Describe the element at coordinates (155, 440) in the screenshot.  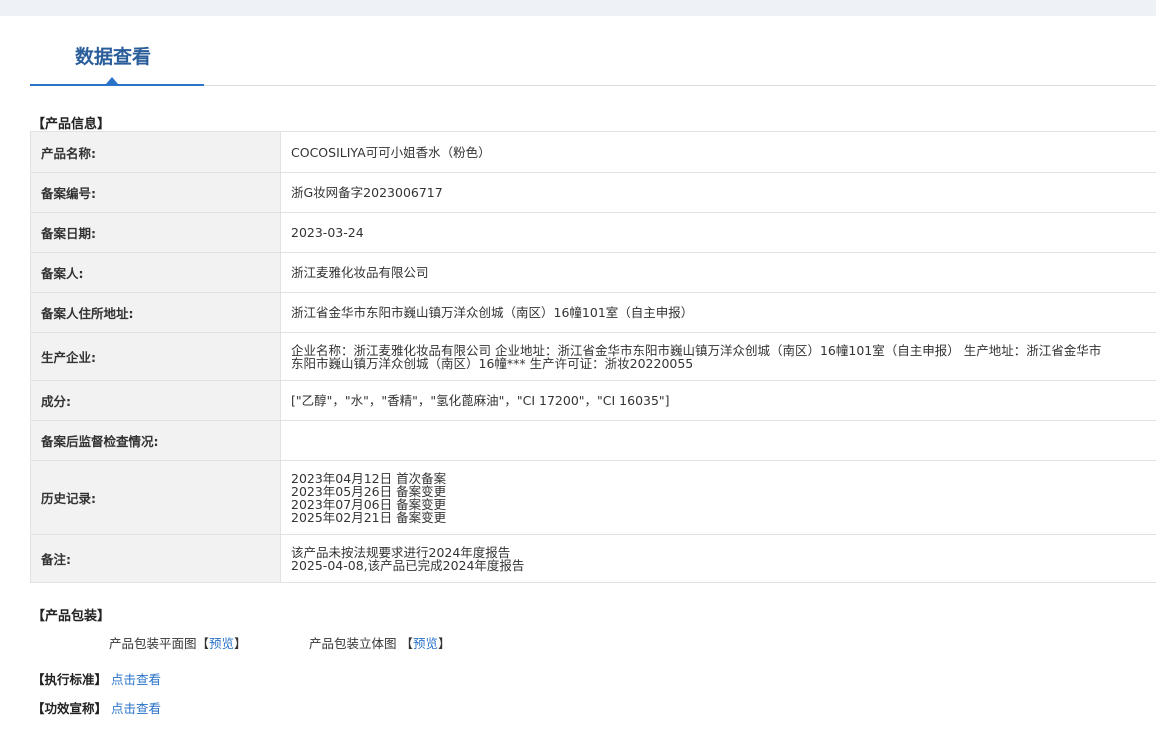
I see `row-label: 备案后监督检查情况:` at that location.